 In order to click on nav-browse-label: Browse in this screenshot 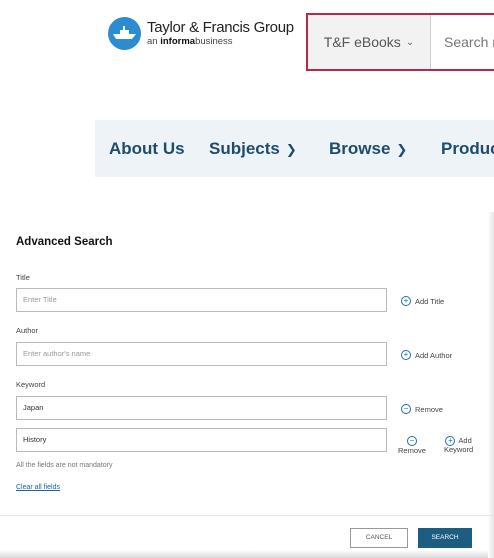, I will do `click(360, 148)`.